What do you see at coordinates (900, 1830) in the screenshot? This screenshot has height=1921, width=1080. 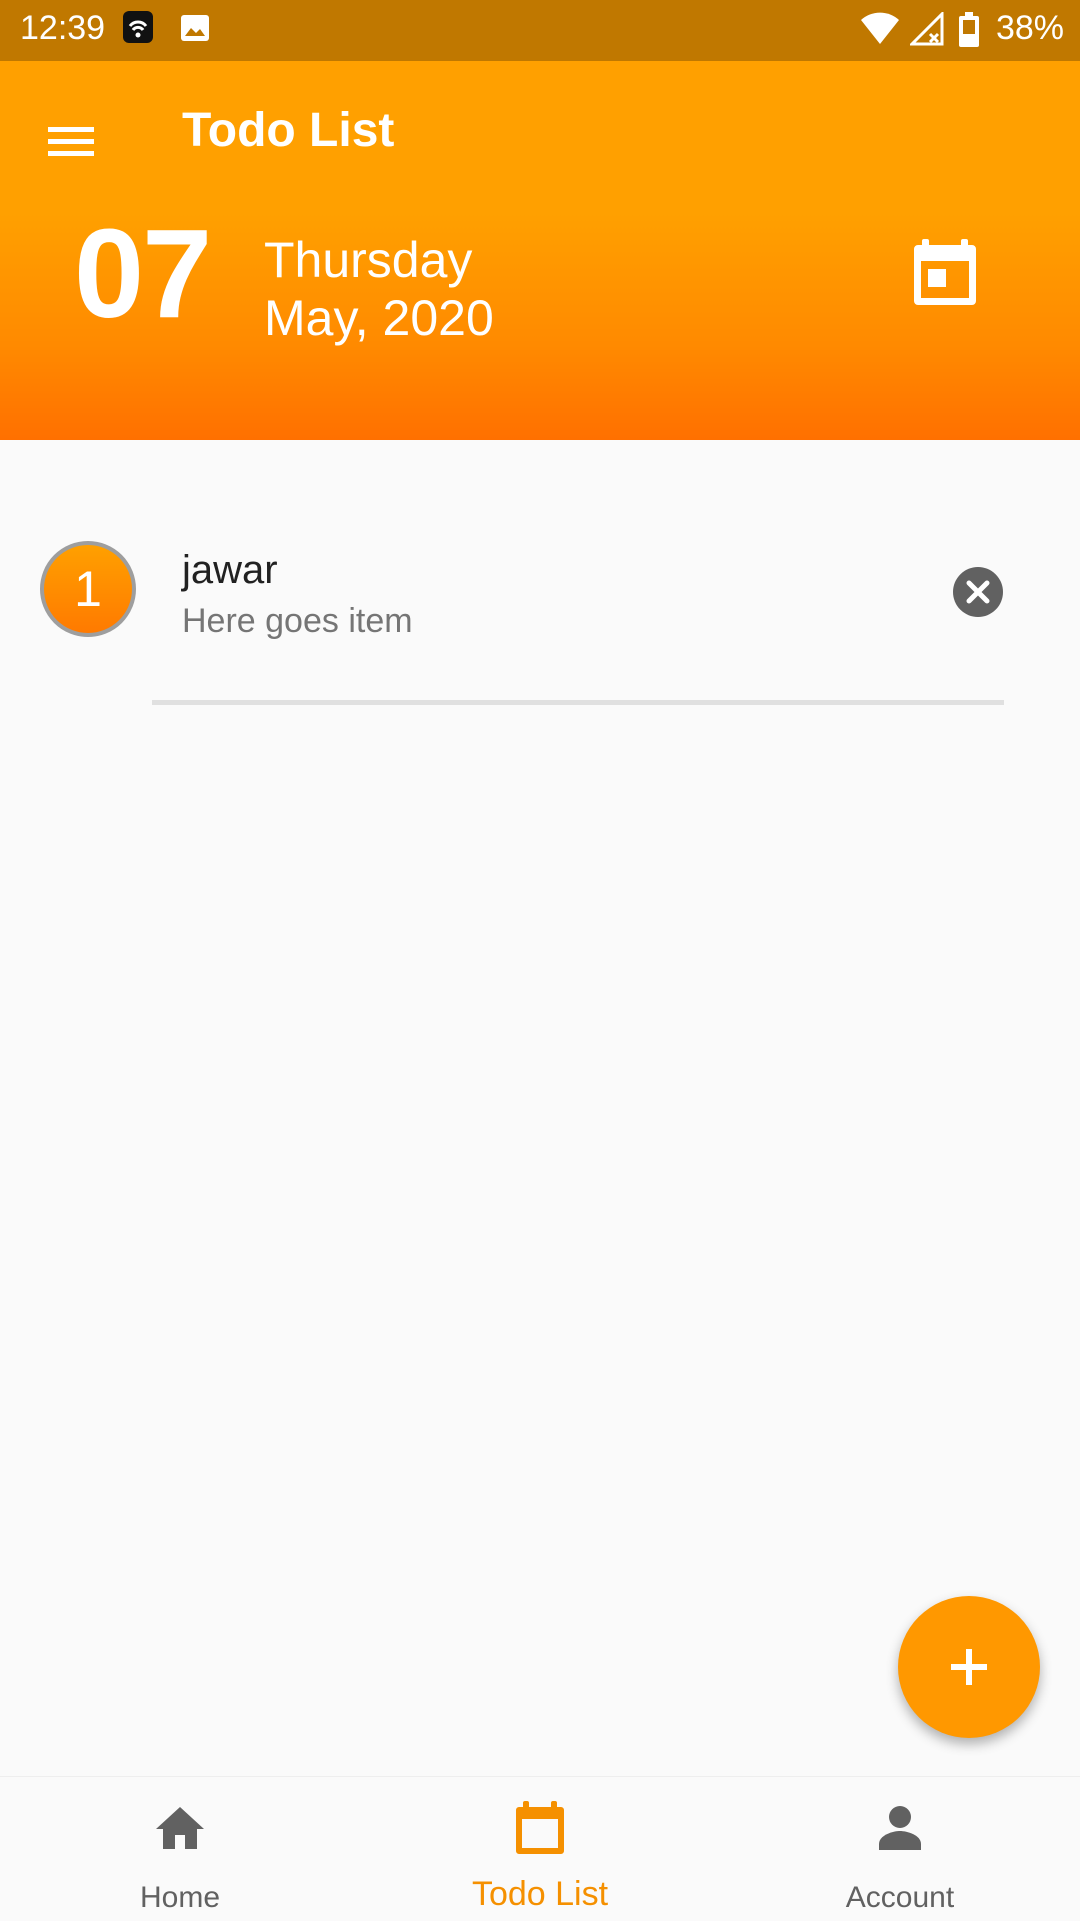 I see `person-icon` at bounding box center [900, 1830].